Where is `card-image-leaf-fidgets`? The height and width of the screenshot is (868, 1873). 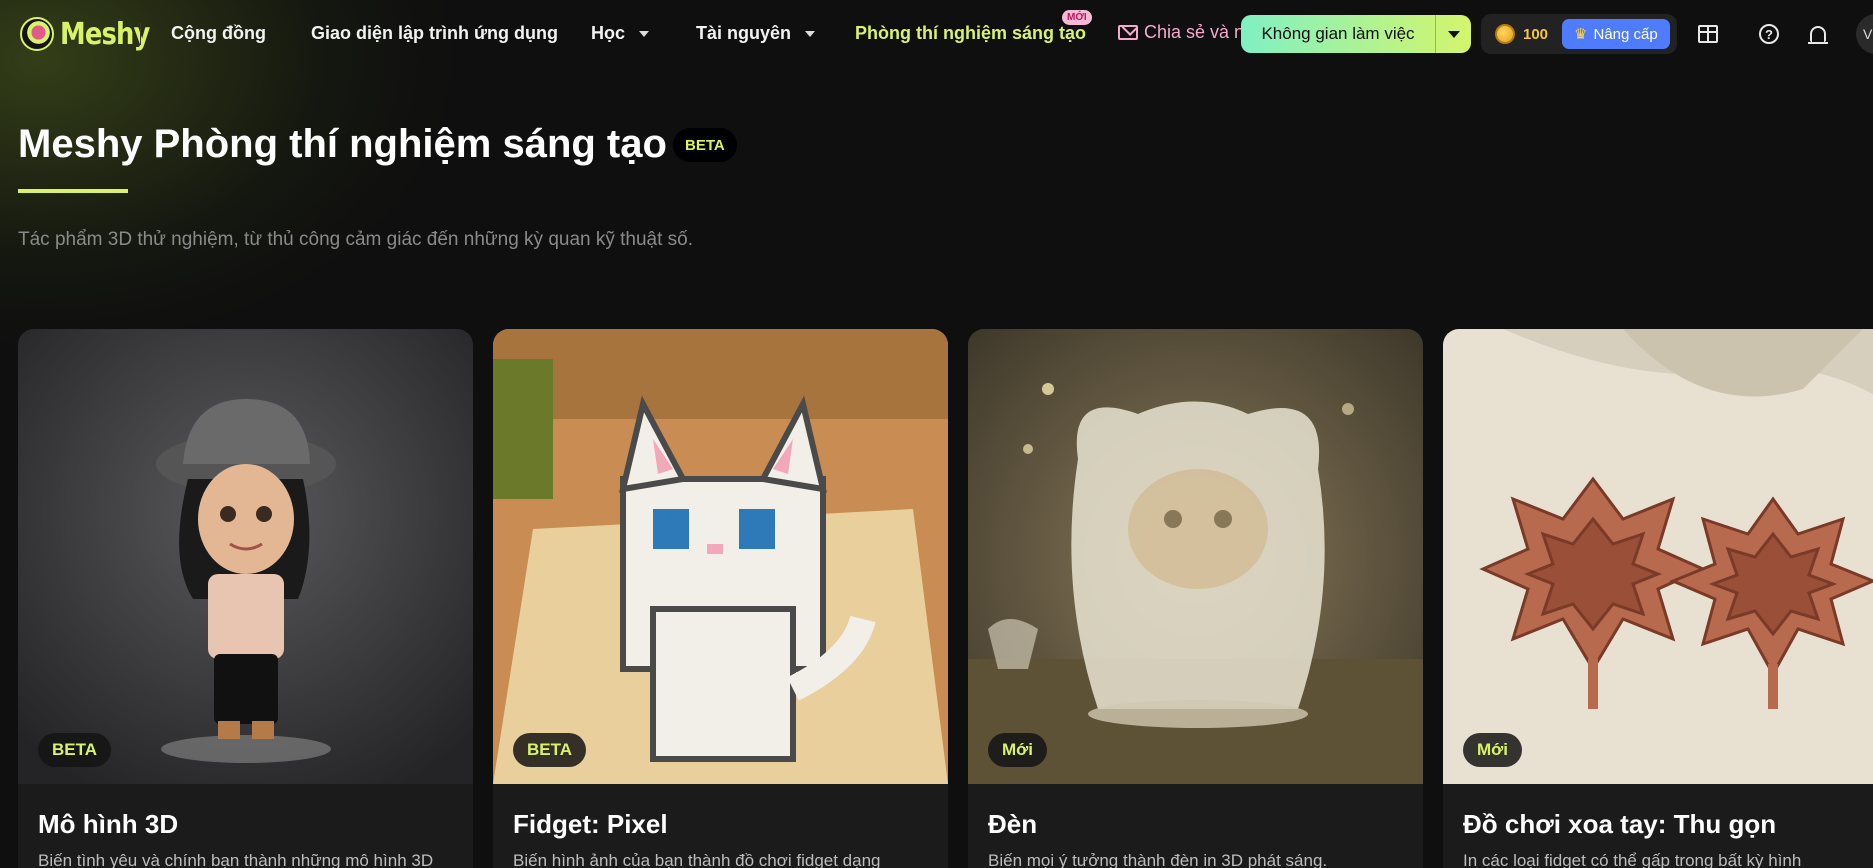 card-image-leaf-fidgets is located at coordinates (1658, 556).